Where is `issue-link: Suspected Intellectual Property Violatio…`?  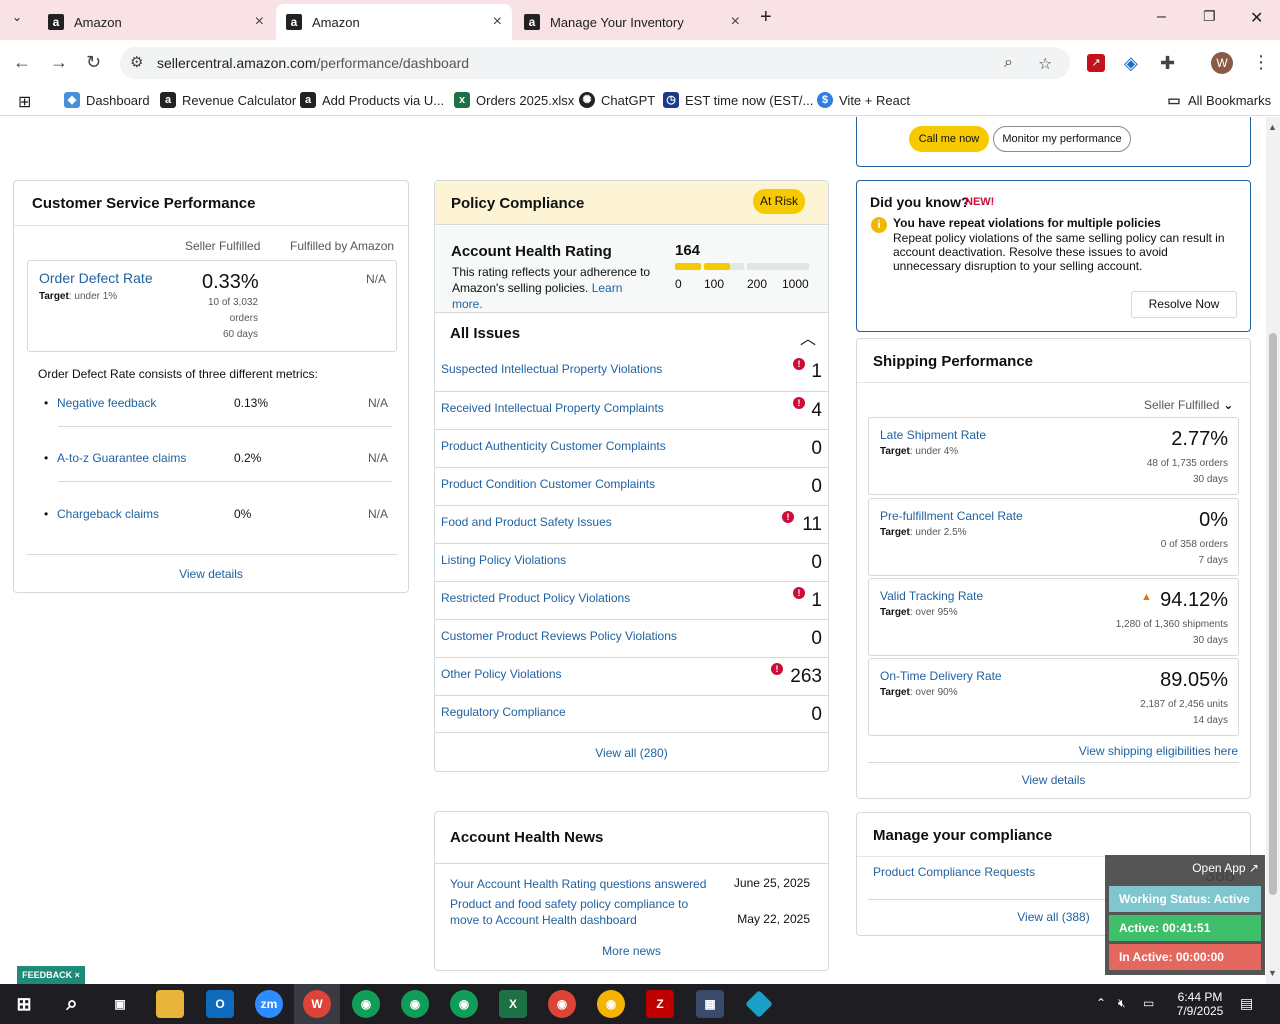
issue-link: Suspected Intellectual Property Violatio… is located at coordinates (551, 369).